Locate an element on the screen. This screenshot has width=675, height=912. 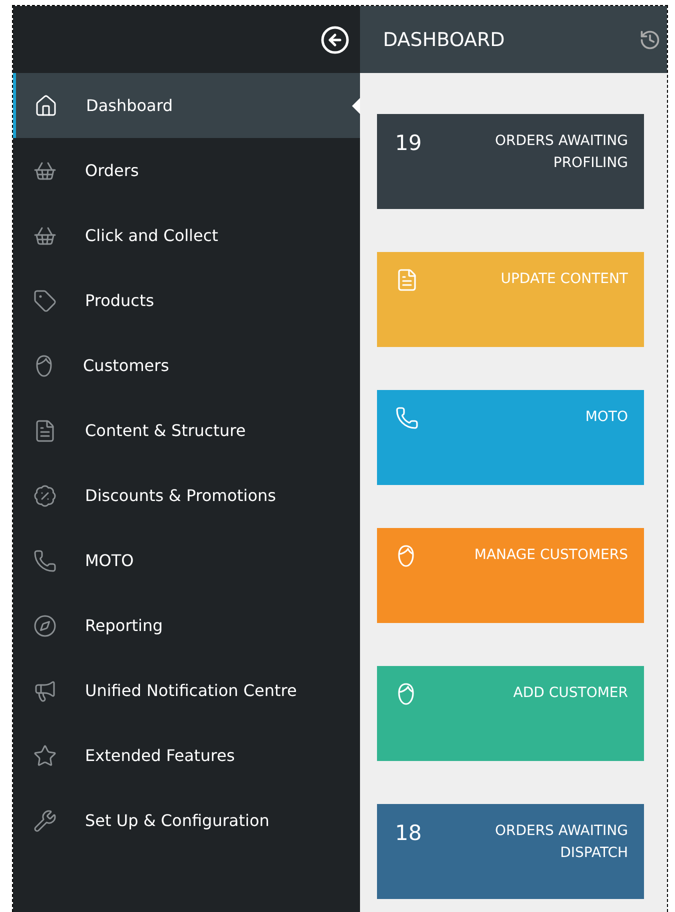
sidebar-item: Orders is located at coordinates (186, 170).